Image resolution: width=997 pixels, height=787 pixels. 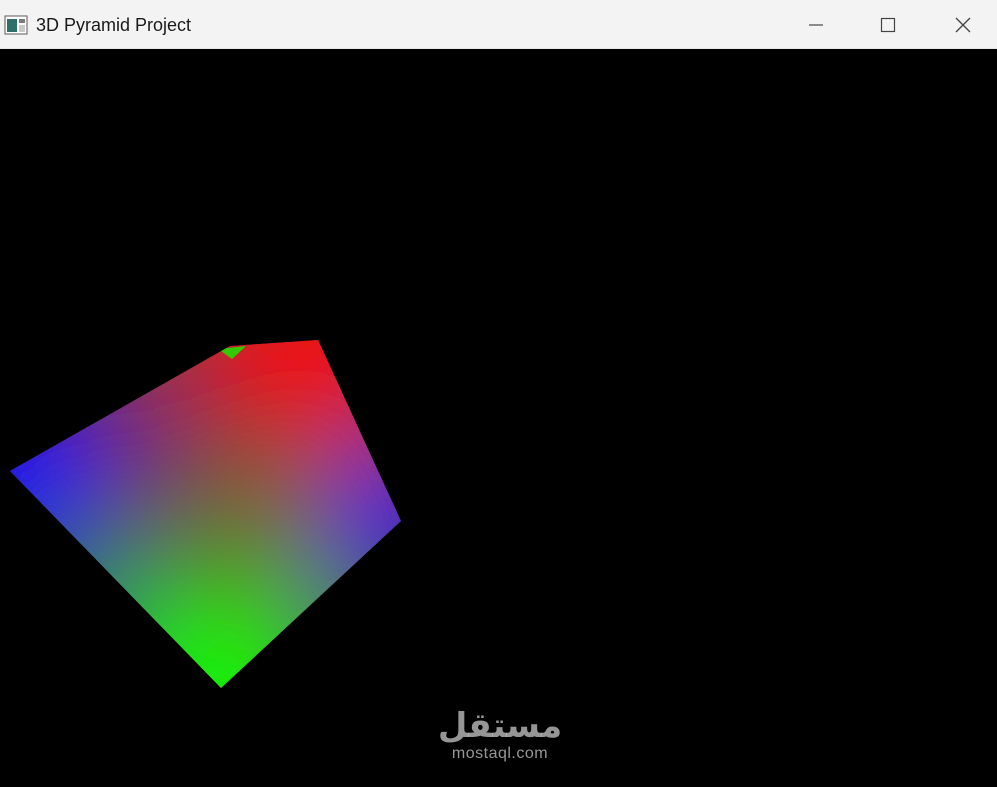 I want to click on close-icon, so click(x=963, y=25).